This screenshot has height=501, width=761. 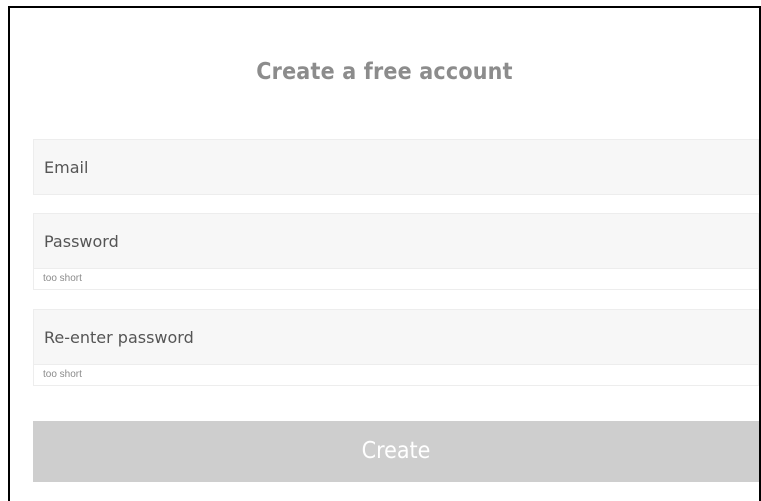 I want to click on reenter-password-validation-hint: too short, so click(x=396, y=375).